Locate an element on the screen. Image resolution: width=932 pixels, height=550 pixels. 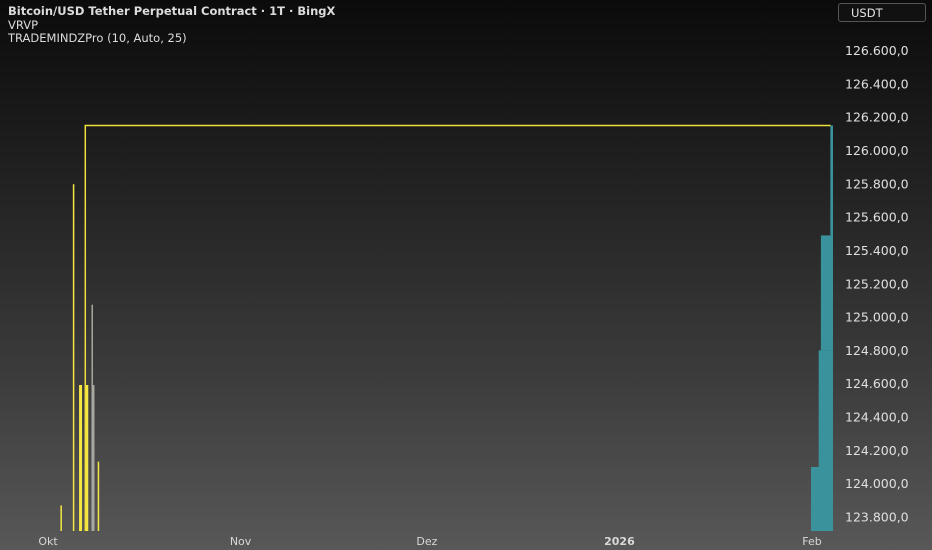
volume-profile is located at coordinates (822, 328).